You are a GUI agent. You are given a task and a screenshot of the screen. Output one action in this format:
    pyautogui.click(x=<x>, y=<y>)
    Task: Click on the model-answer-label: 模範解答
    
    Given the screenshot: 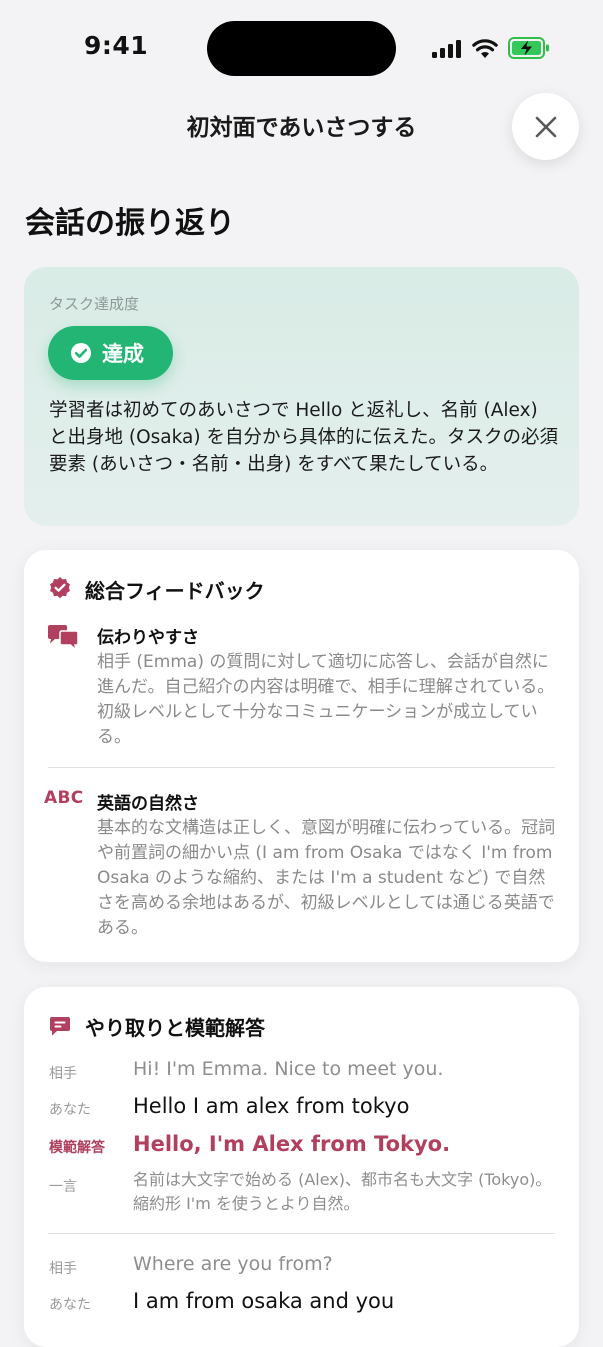 What is the action you would take?
    pyautogui.click(x=77, y=1148)
    